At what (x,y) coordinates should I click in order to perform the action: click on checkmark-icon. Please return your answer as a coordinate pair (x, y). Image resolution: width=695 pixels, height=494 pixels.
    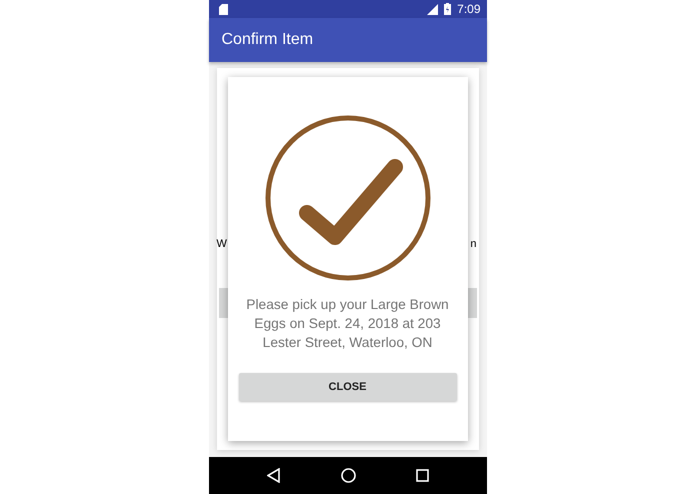
    Looking at the image, I should click on (347, 198).